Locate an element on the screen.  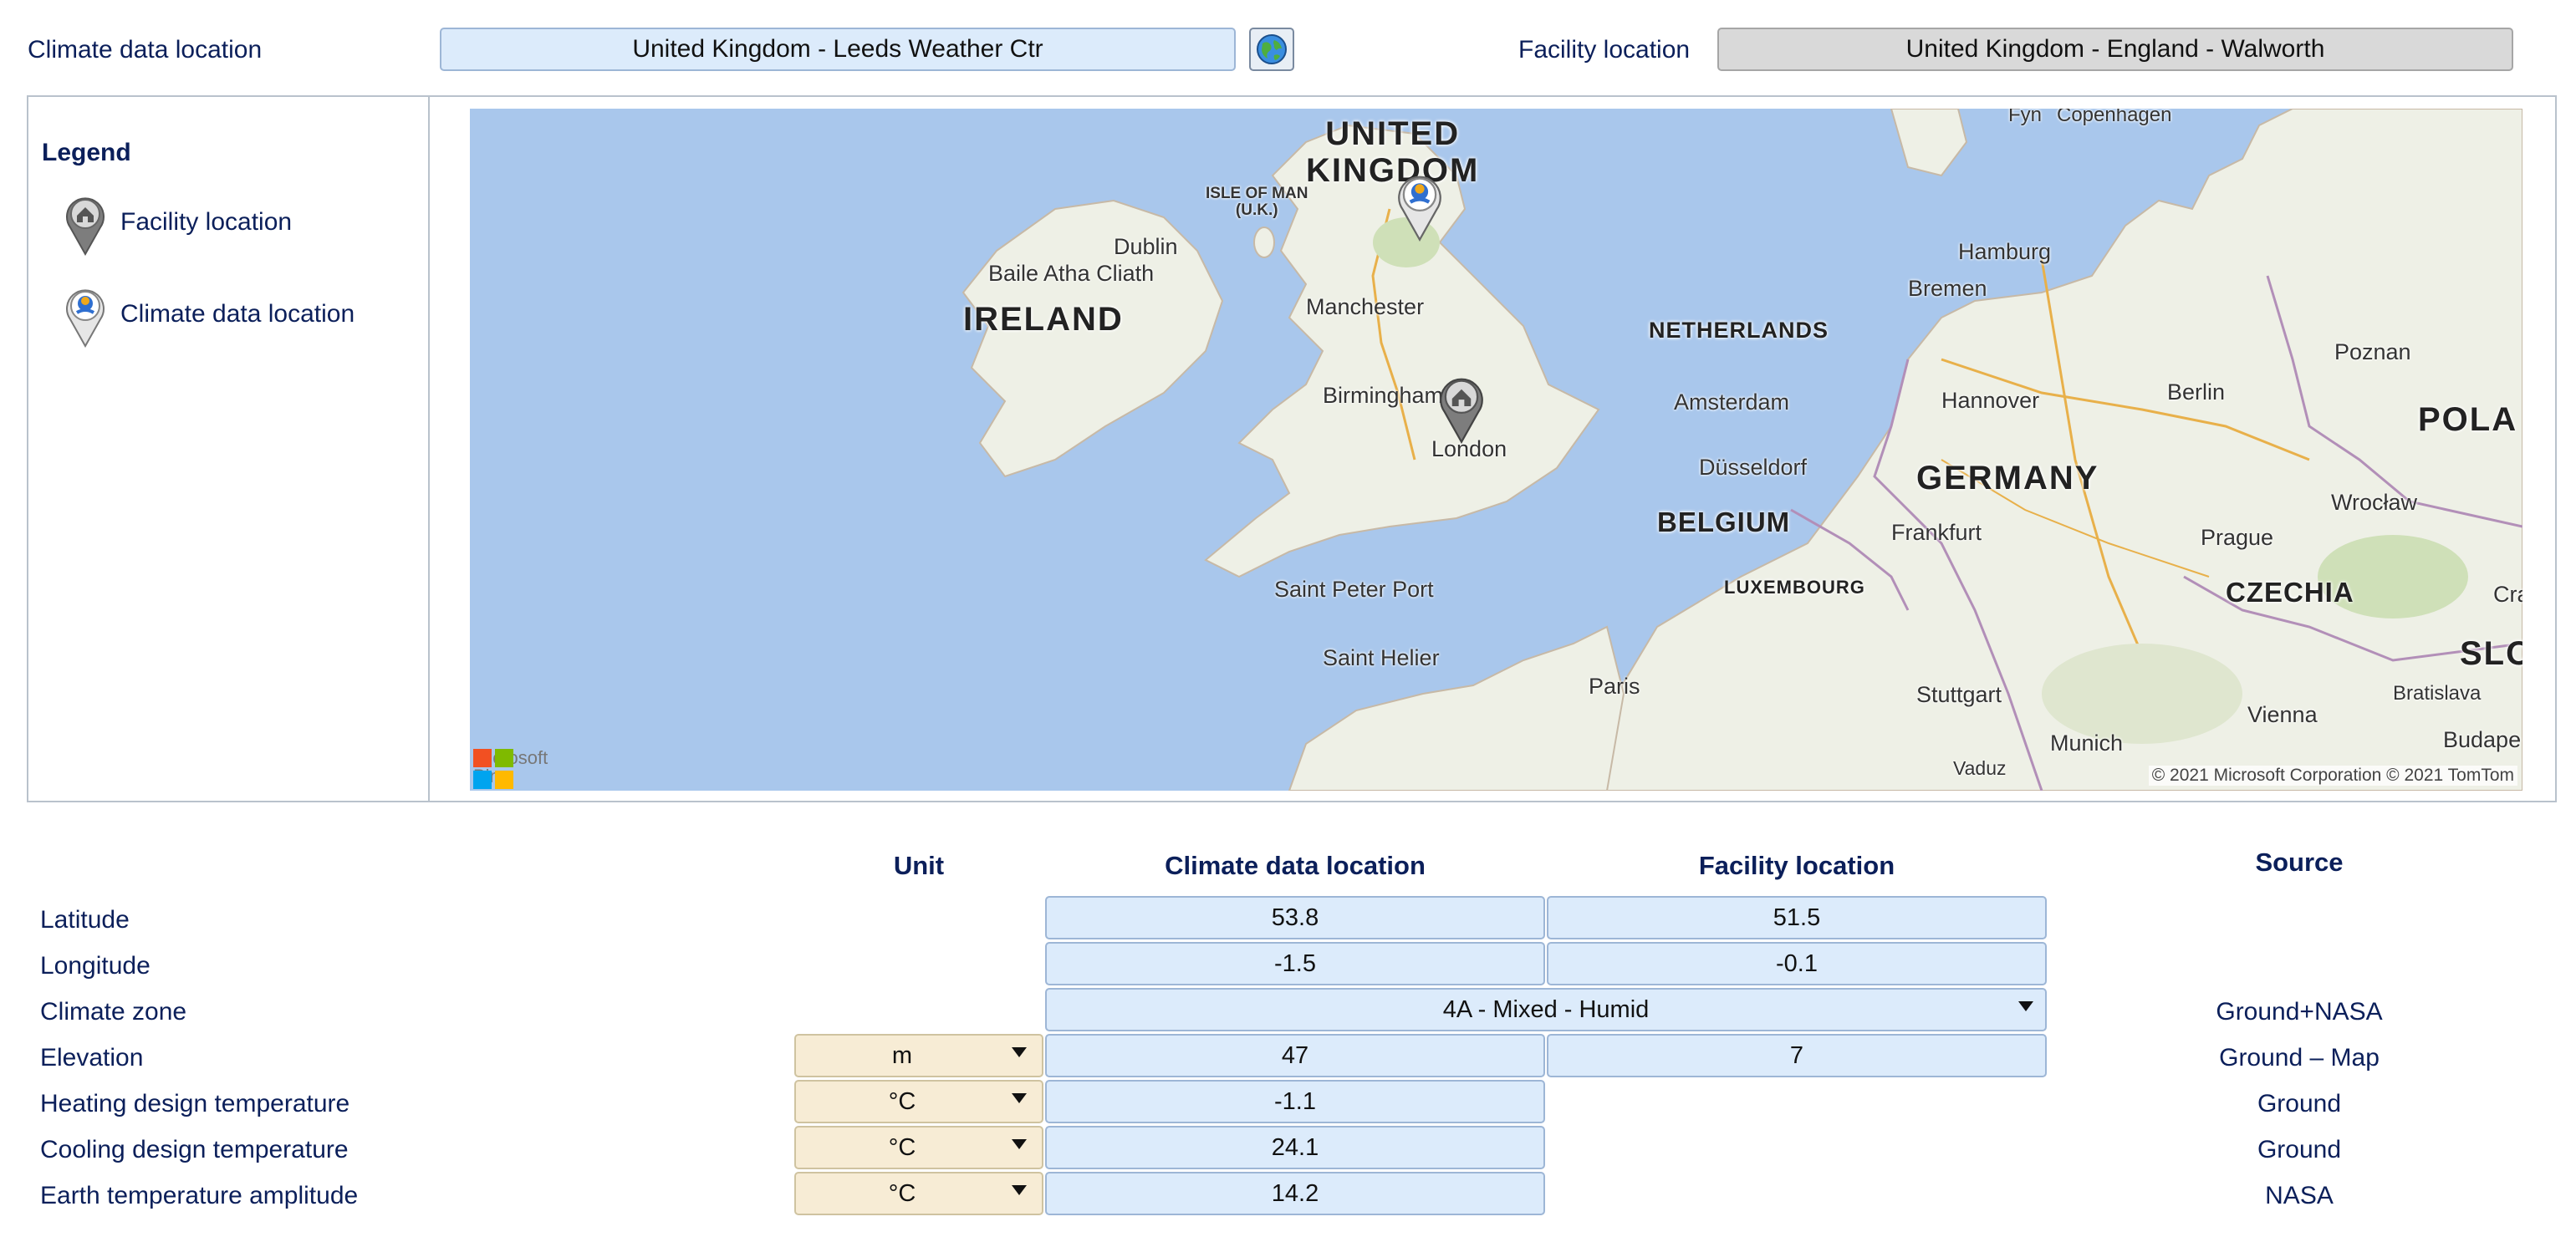
map-label-netherlands: NETHERLANDS is located at coordinates (1739, 330).